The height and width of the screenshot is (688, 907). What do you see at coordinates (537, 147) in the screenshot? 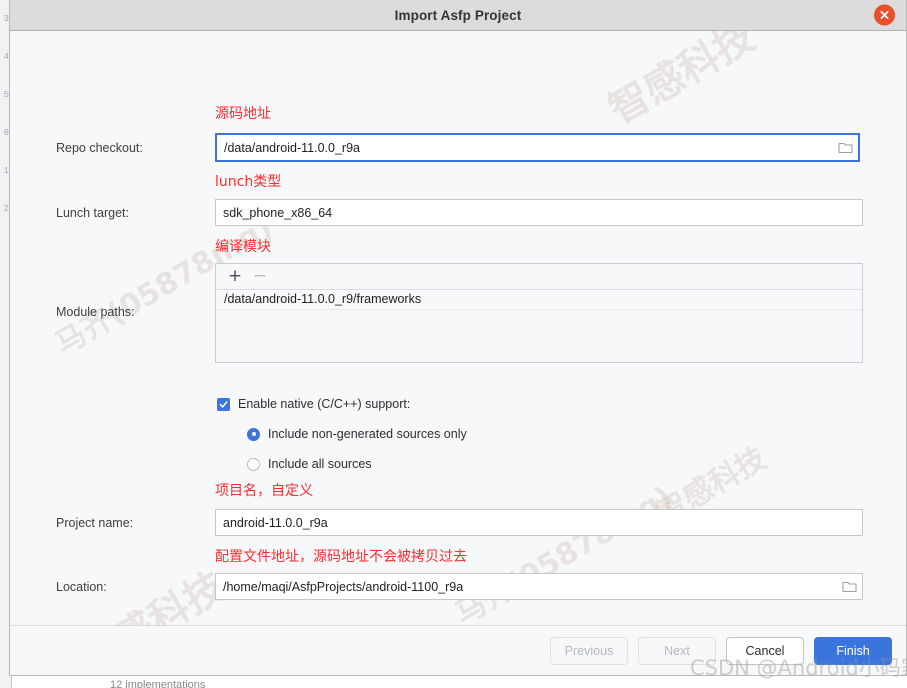
I see `repo-checkout-input: /data/android-11.0.0_r9a` at bounding box center [537, 147].